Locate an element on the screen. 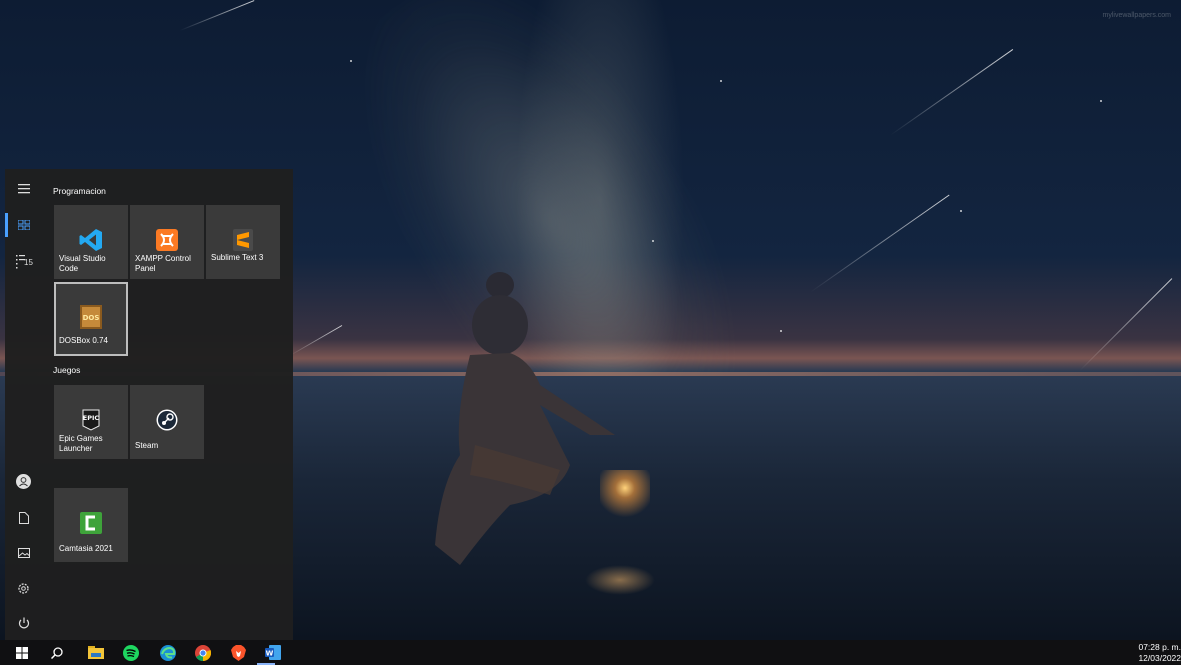 Image resolution: width=1181 pixels, height=665 pixels. settings-button is located at coordinates (23, 588).